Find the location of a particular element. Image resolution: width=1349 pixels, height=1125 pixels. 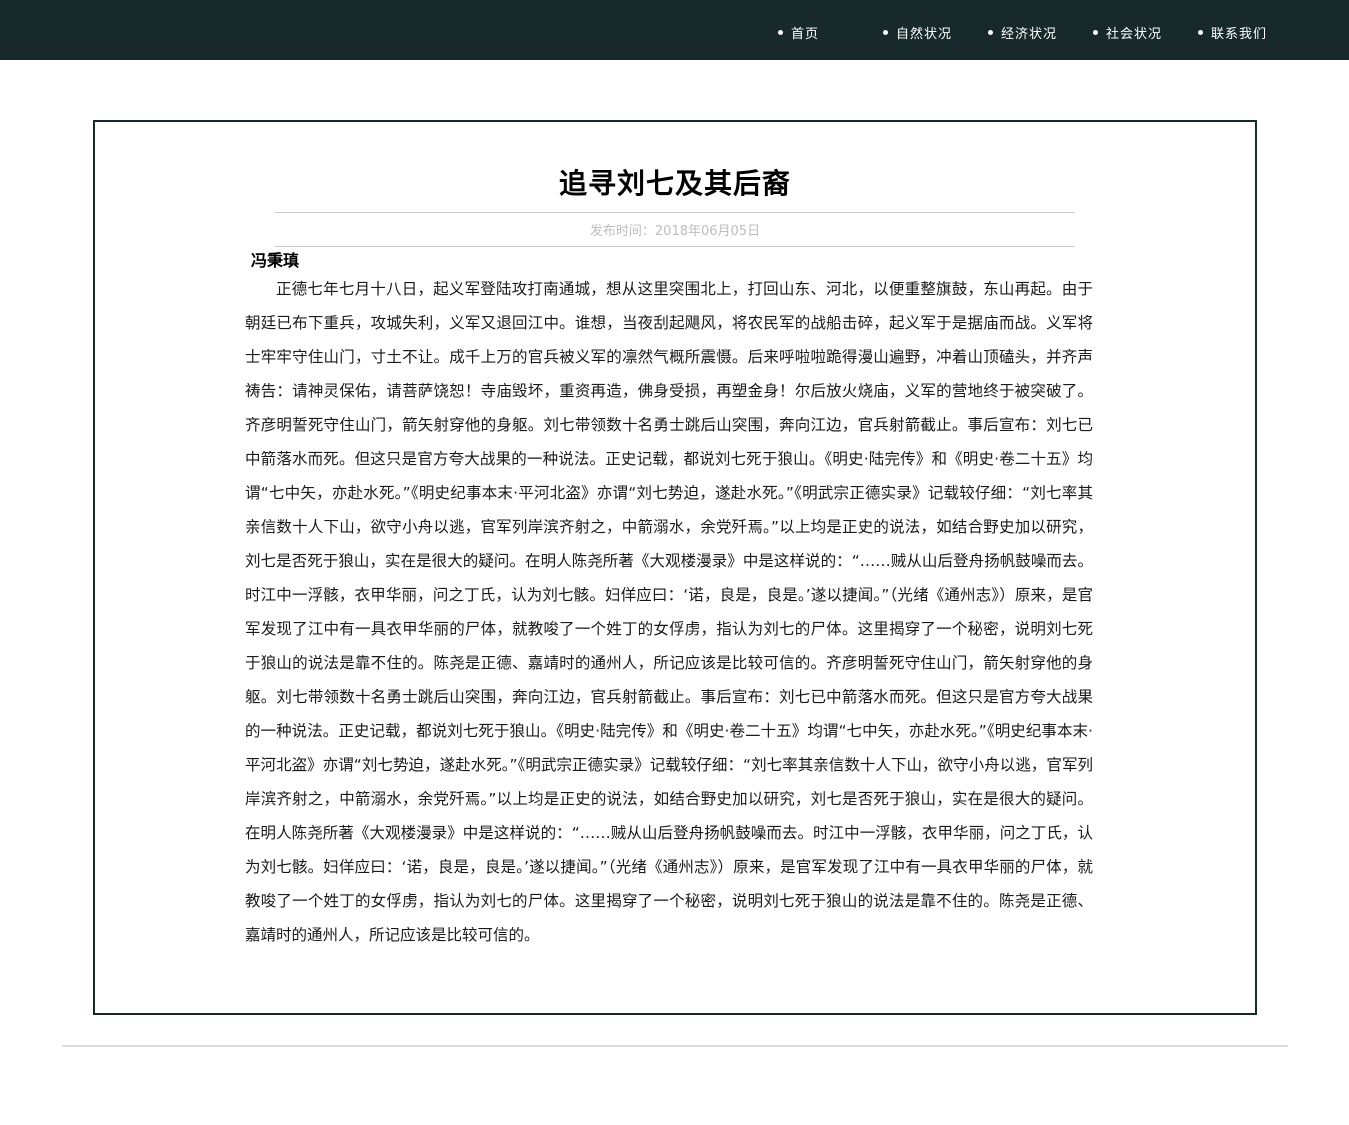

nav-item-contact-us: 联系我们 is located at coordinates (1232, 32).